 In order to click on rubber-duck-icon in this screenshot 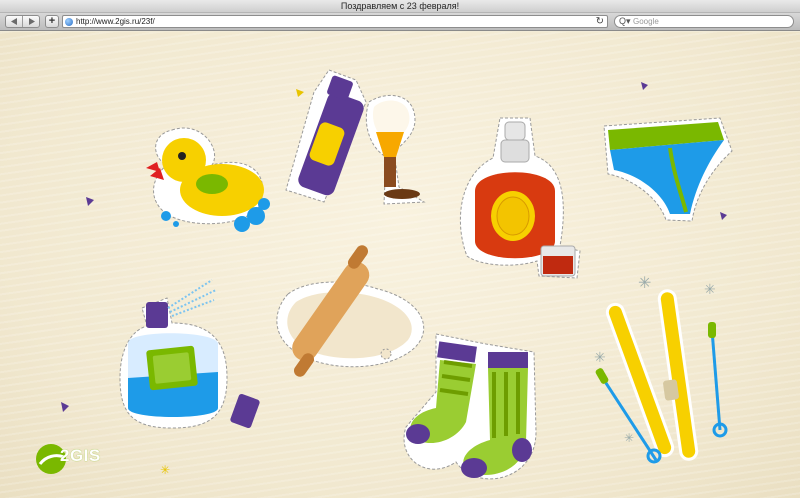, I will do `click(208, 179)`.